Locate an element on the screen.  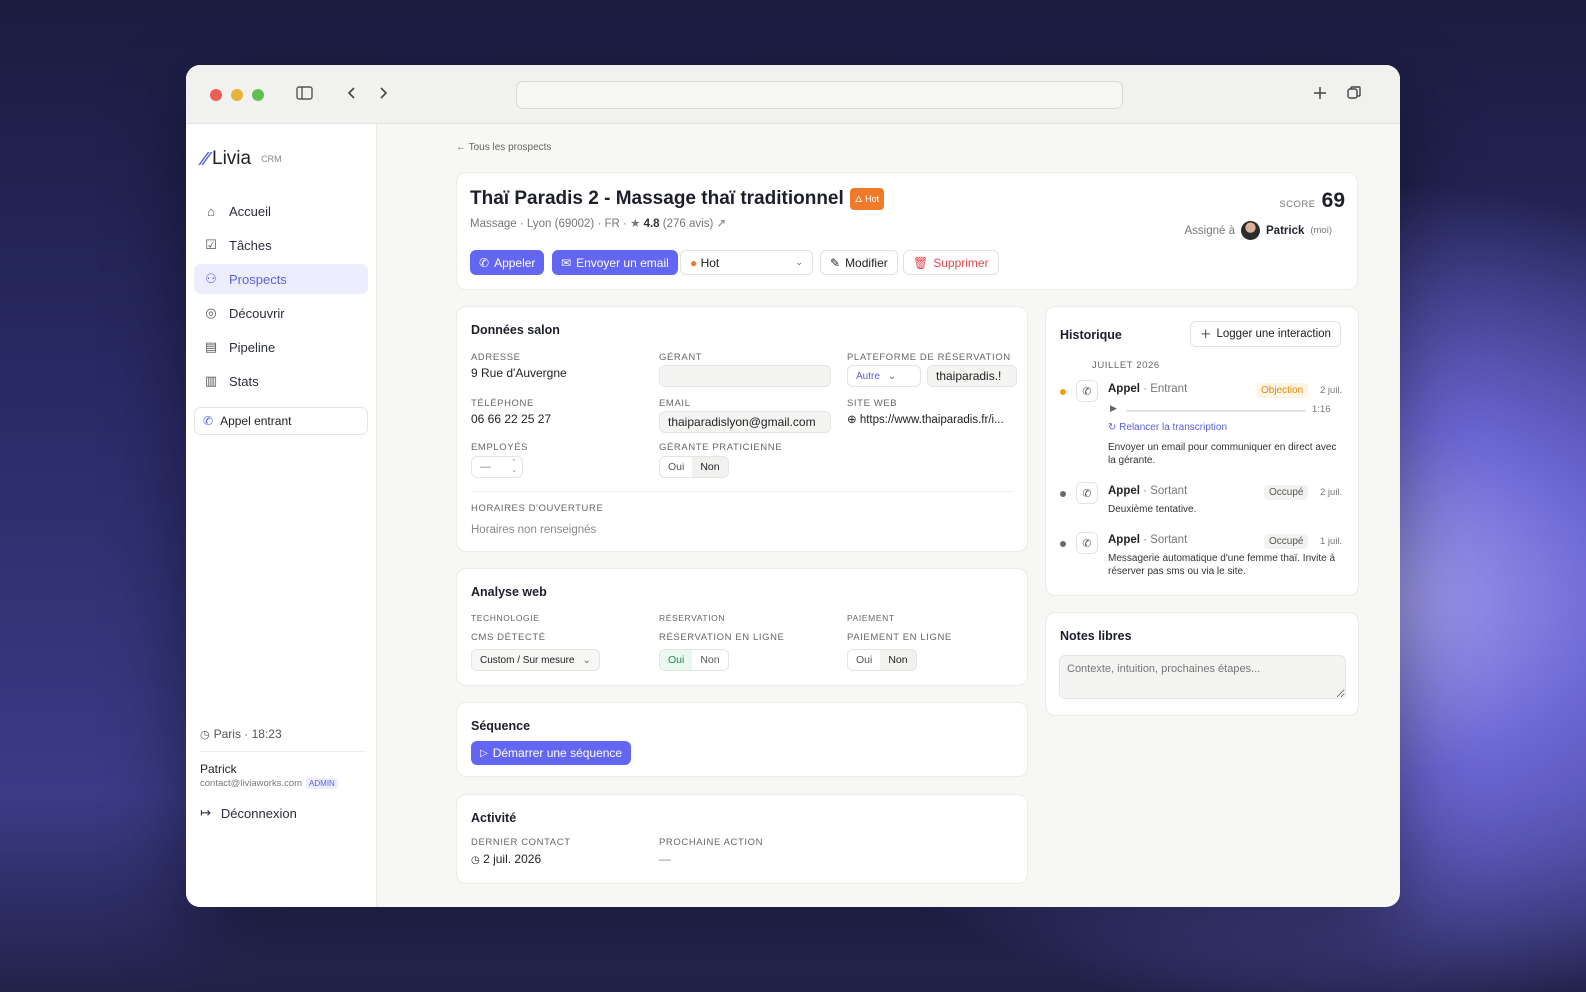
forward-icon is located at coordinates (383, 95).